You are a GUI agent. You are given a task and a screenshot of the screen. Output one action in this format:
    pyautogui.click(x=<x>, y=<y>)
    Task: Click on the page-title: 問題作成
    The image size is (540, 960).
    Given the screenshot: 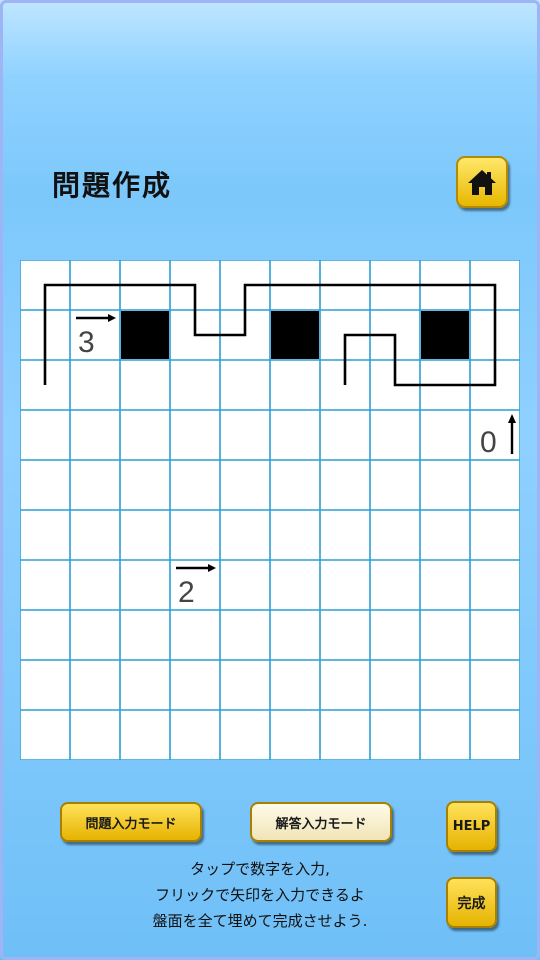 What is the action you would take?
    pyautogui.click(x=112, y=185)
    